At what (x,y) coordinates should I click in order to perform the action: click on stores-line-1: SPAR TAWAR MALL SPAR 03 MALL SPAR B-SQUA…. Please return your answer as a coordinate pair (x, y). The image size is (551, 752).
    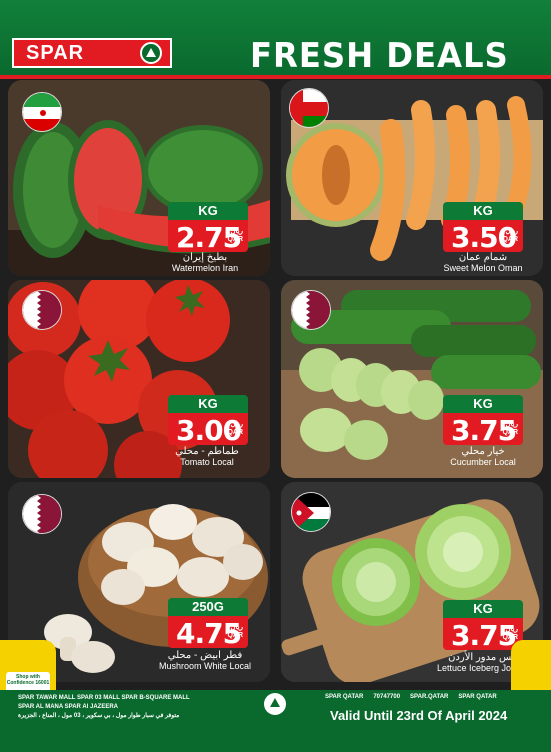
    Looking at the image, I should click on (104, 698).